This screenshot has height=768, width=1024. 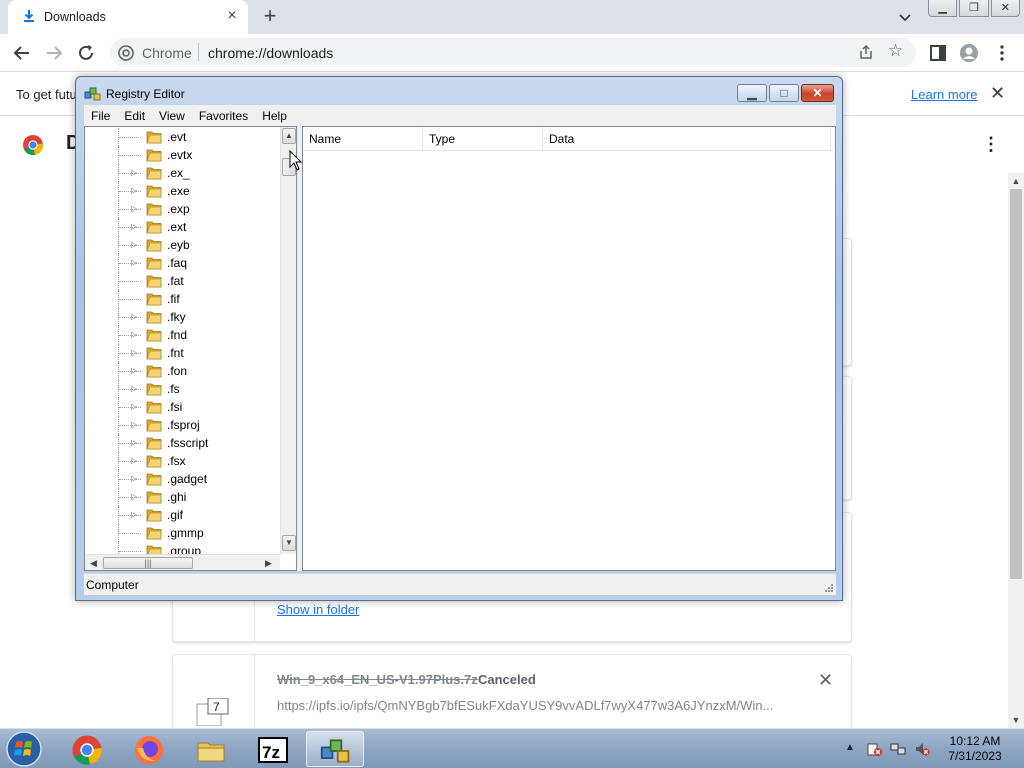 I want to click on tree-item: ▷ .exp, so click(x=183, y=209).